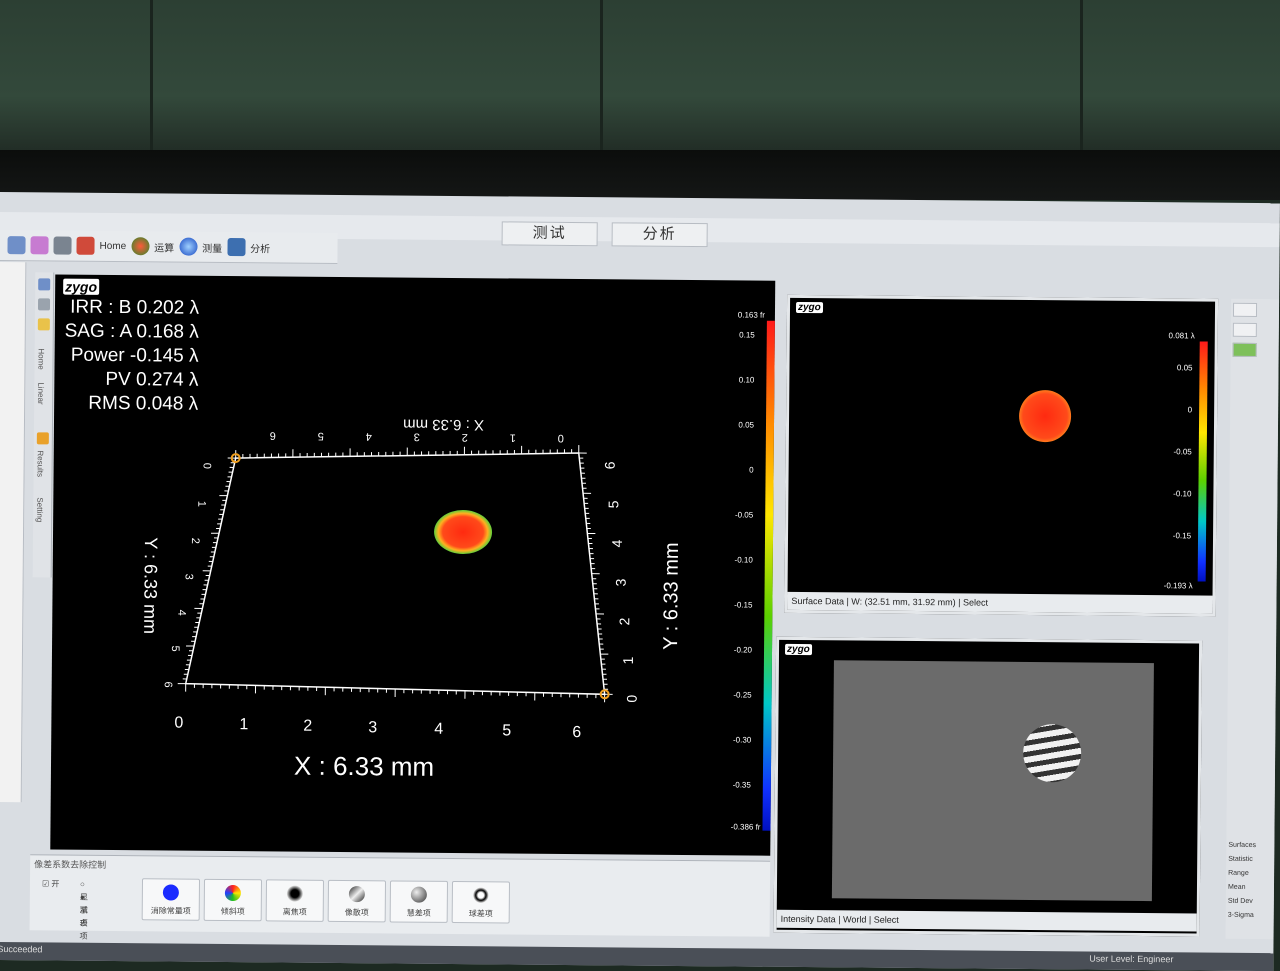  Describe the element at coordinates (550, 233) in the screenshot. I see `tab-test: 测试` at that location.